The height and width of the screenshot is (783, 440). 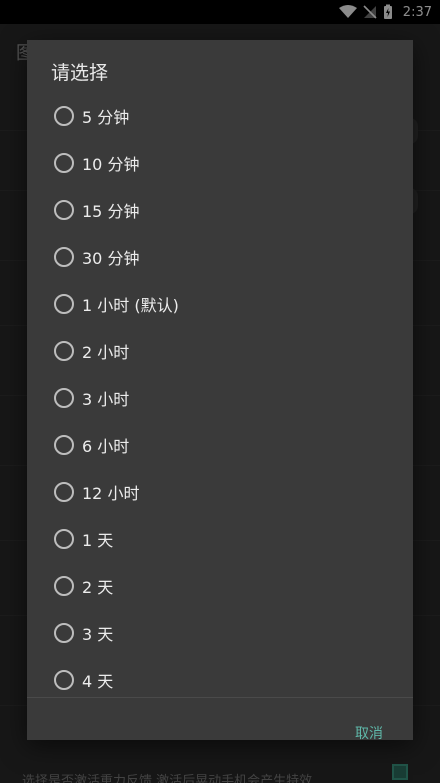 What do you see at coordinates (220, 697) in the screenshot?
I see `dialog-divider` at bounding box center [220, 697].